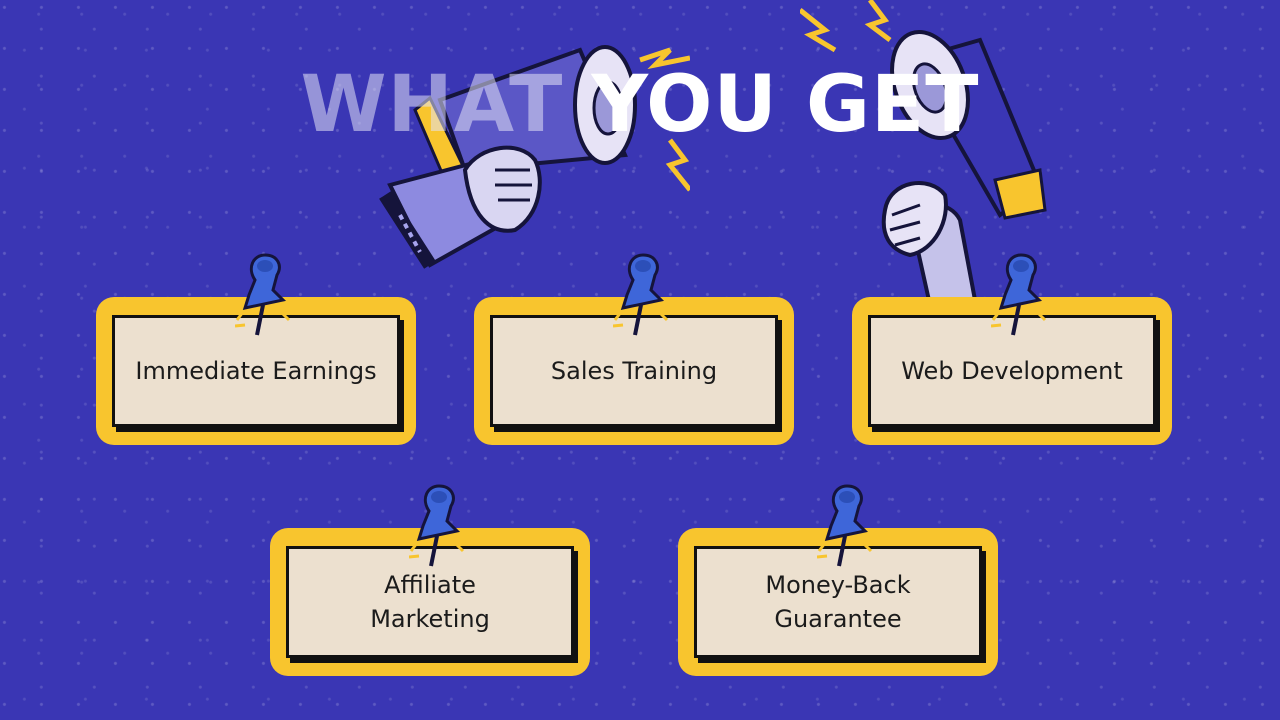 The image size is (1280, 720). I want to click on left-megaphone-icon, so click(534, 157).